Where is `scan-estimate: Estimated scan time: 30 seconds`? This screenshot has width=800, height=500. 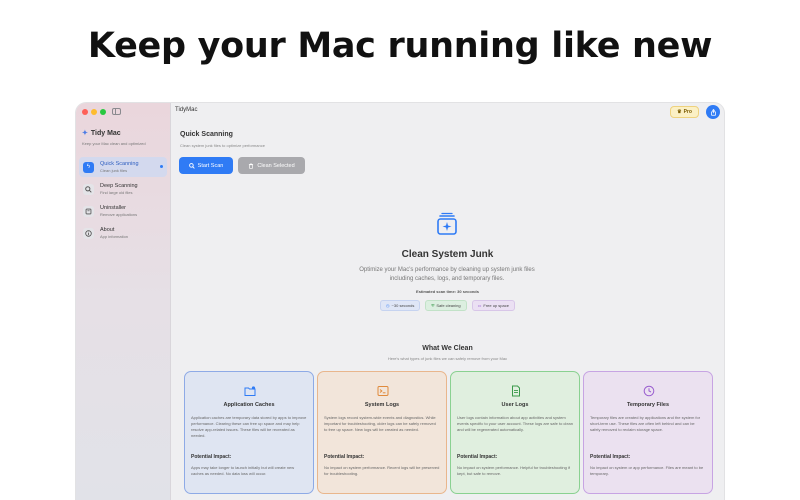 scan-estimate: Estimated scan time: 30 seconds is located at coordinates (447, 291).